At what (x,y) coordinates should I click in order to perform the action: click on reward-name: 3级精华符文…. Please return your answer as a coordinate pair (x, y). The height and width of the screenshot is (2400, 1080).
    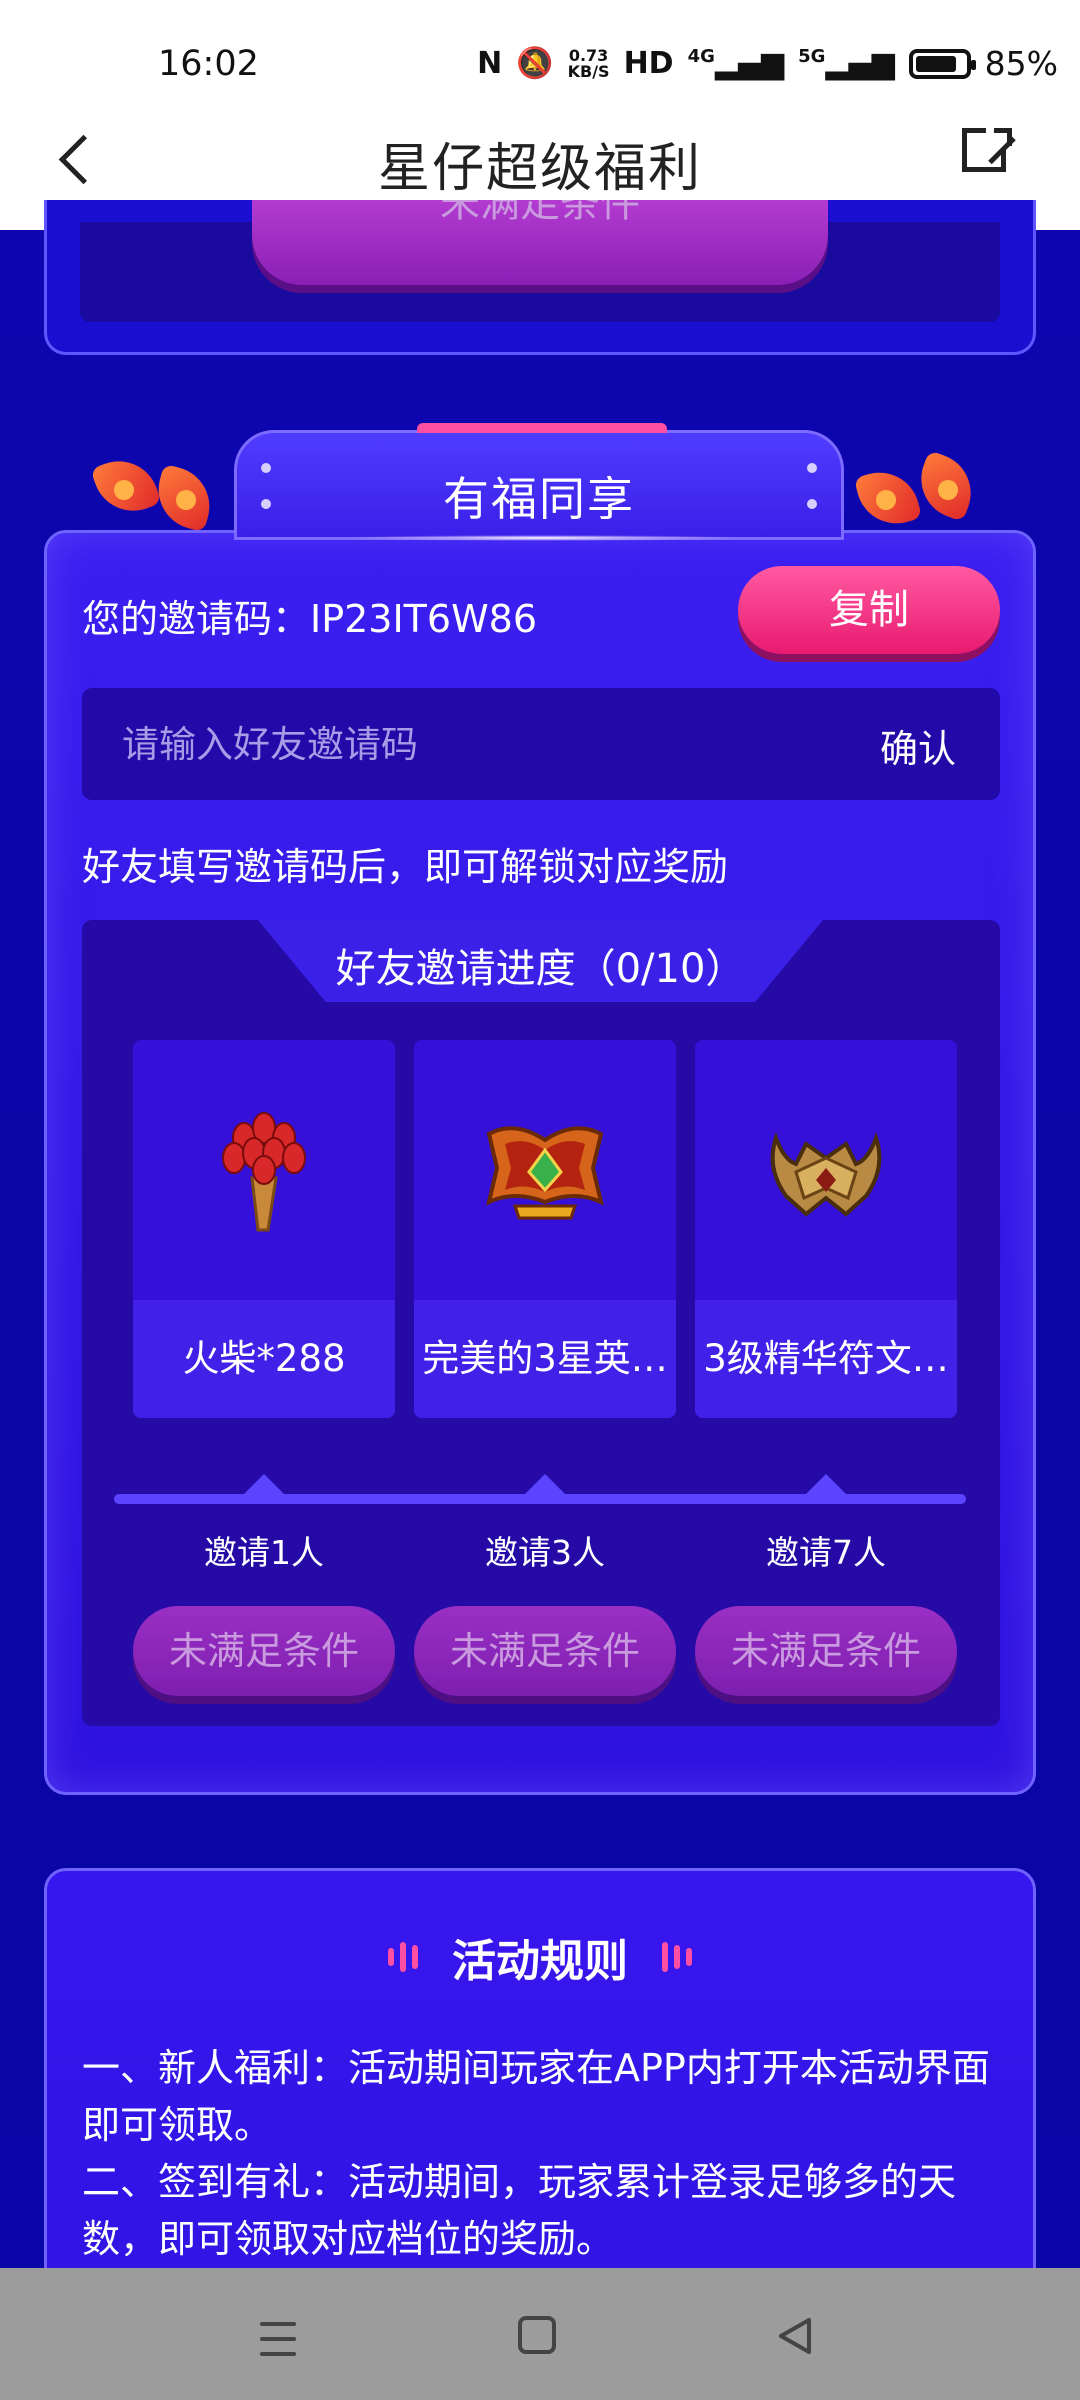
    Looking at the image, I should click on (826, 1358).